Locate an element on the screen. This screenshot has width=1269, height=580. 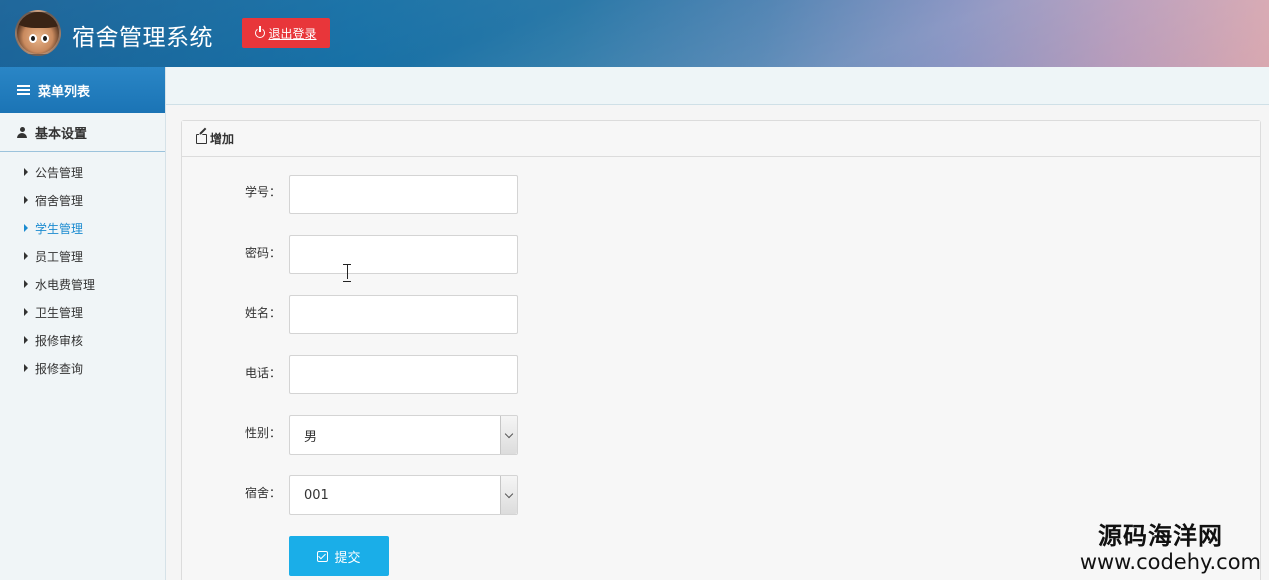
power-icon is located at coordinates (260, 32).